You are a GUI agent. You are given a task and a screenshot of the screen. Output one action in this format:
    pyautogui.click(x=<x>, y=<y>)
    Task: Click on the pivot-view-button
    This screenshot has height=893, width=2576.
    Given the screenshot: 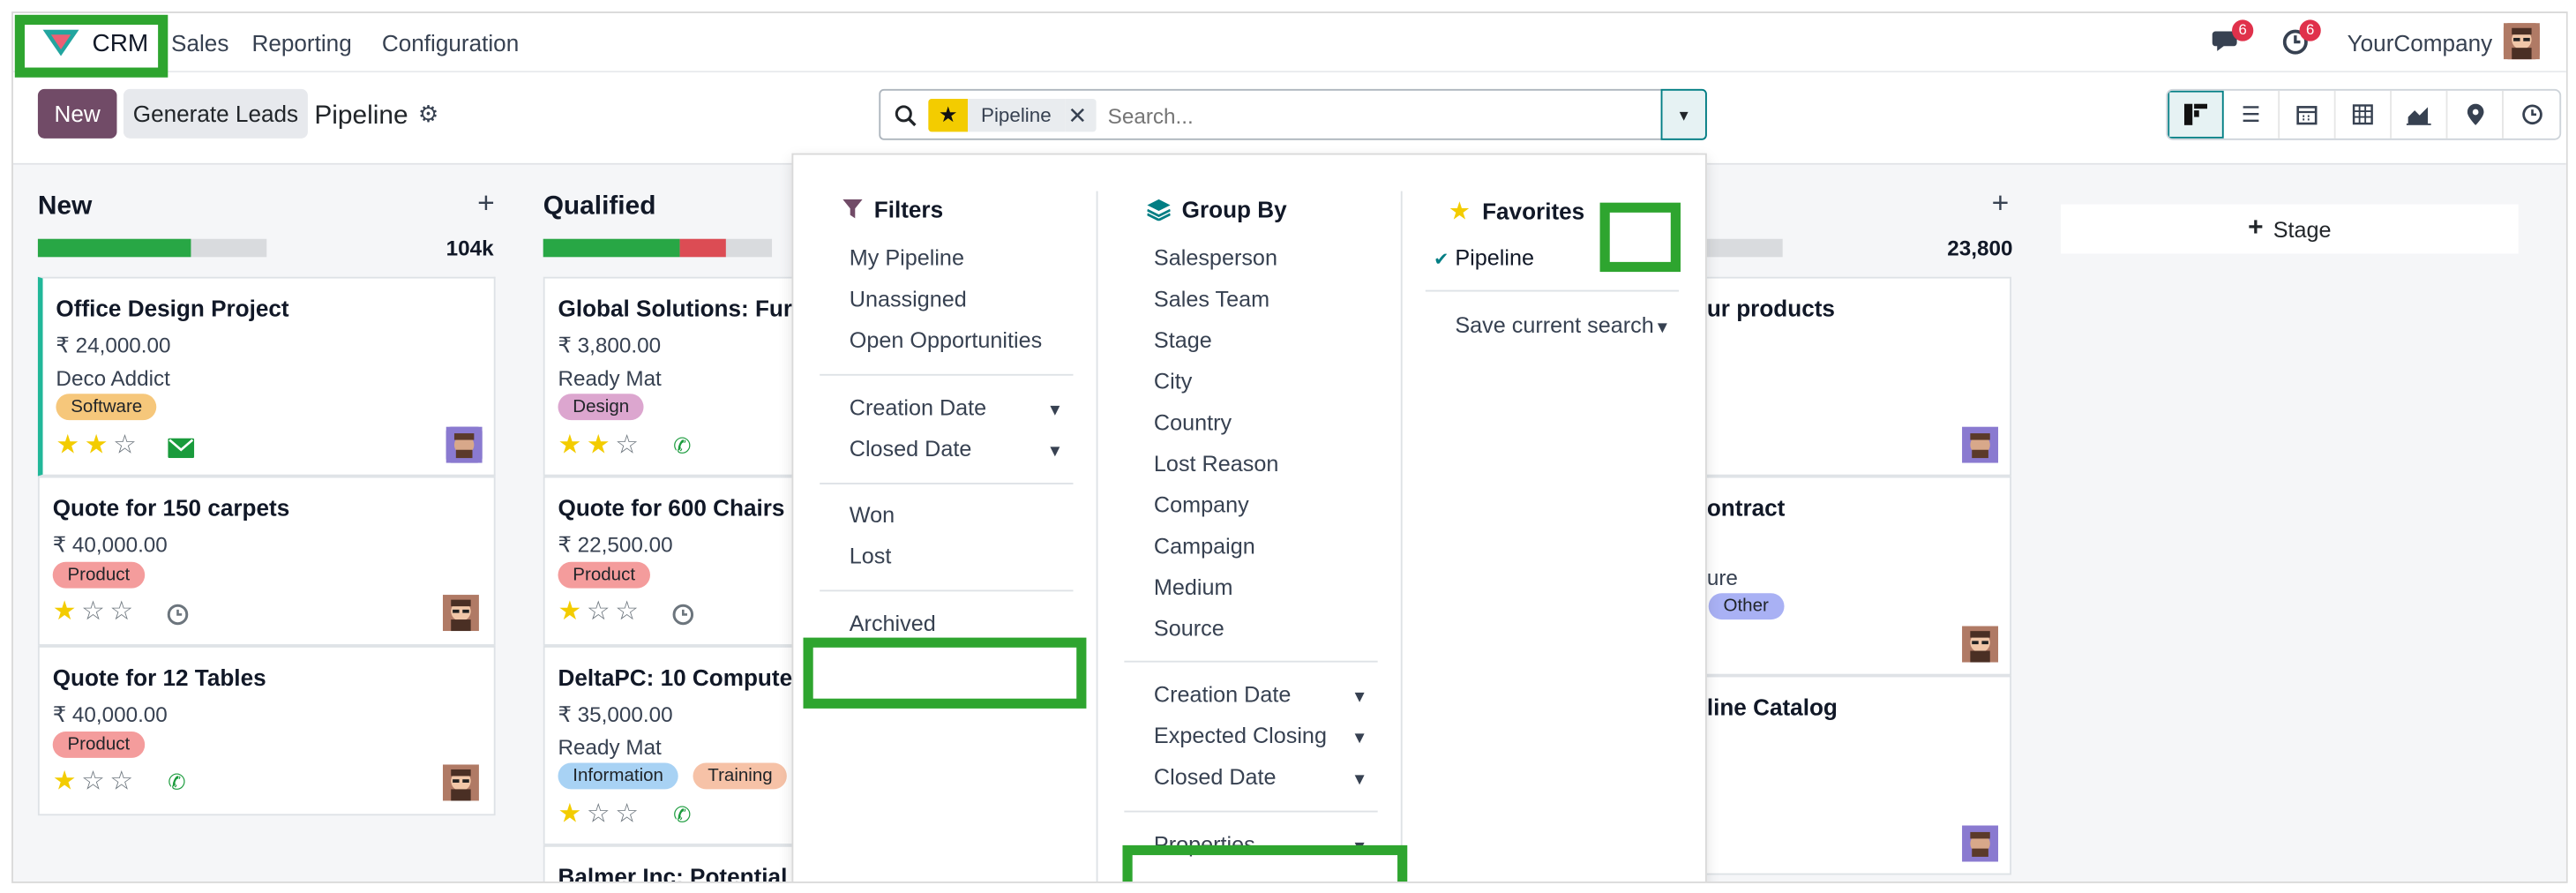 What is the action you would take?
    pyautogui.click(x=2365, y=115)
    